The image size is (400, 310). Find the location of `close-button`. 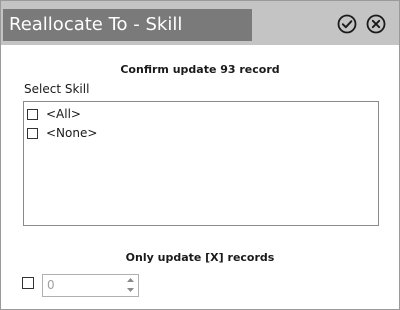

close-button is located at coordinates (376, 24).